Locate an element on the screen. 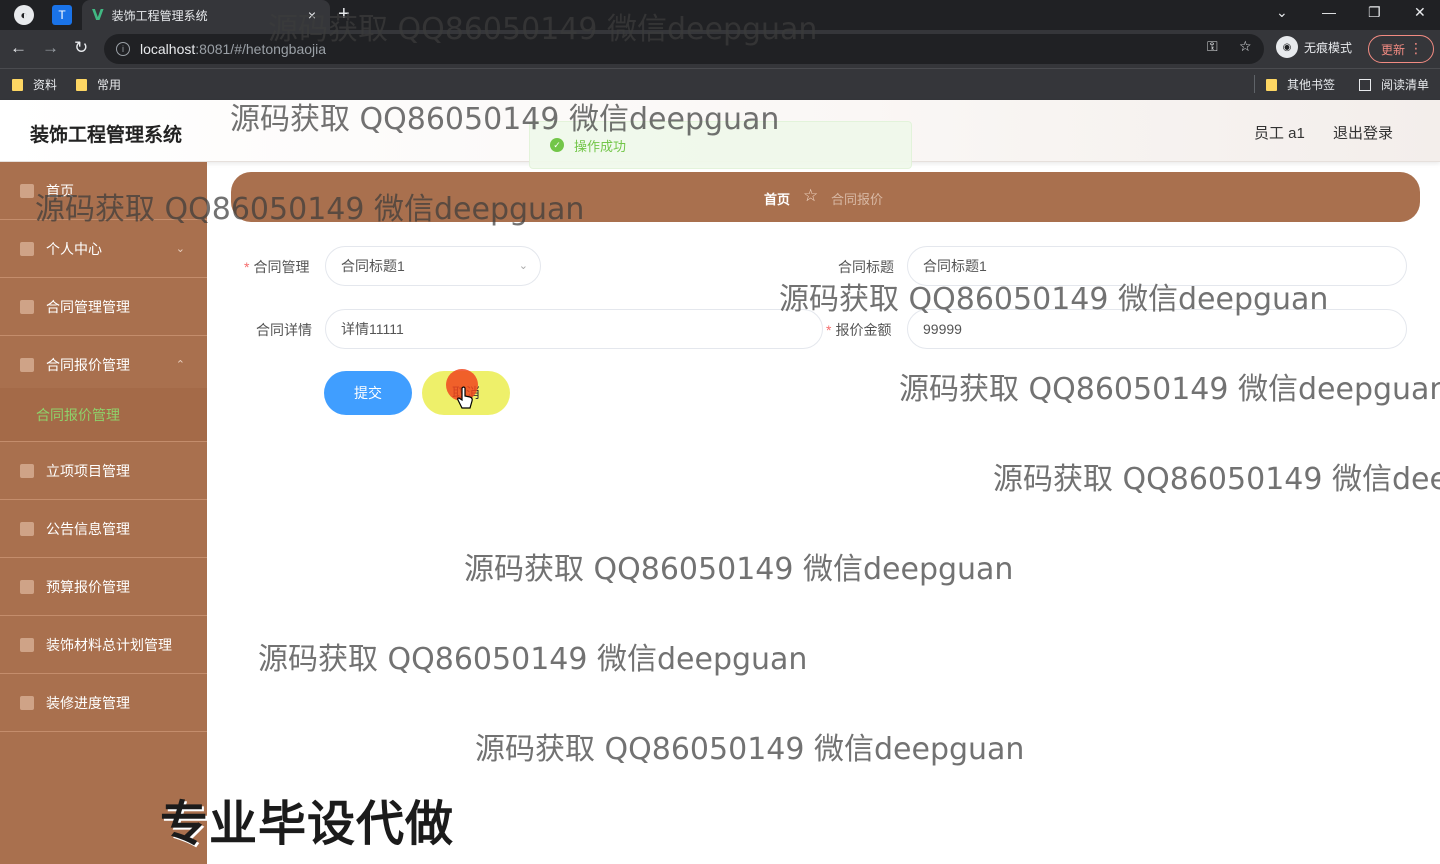 This screenshot has width=1440, height=864. tab-title: 装饰工程管理系统 is located at coordinates (159, 15).